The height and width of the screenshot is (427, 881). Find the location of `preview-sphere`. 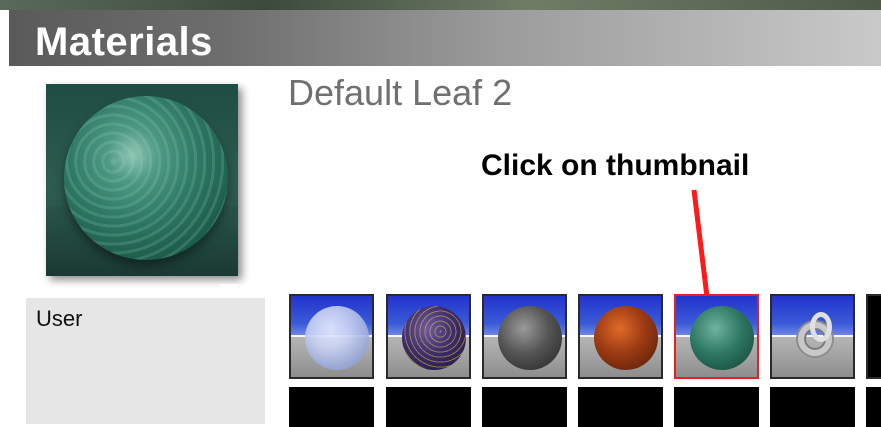

preview-sphere is located at coordinates (146, 178).